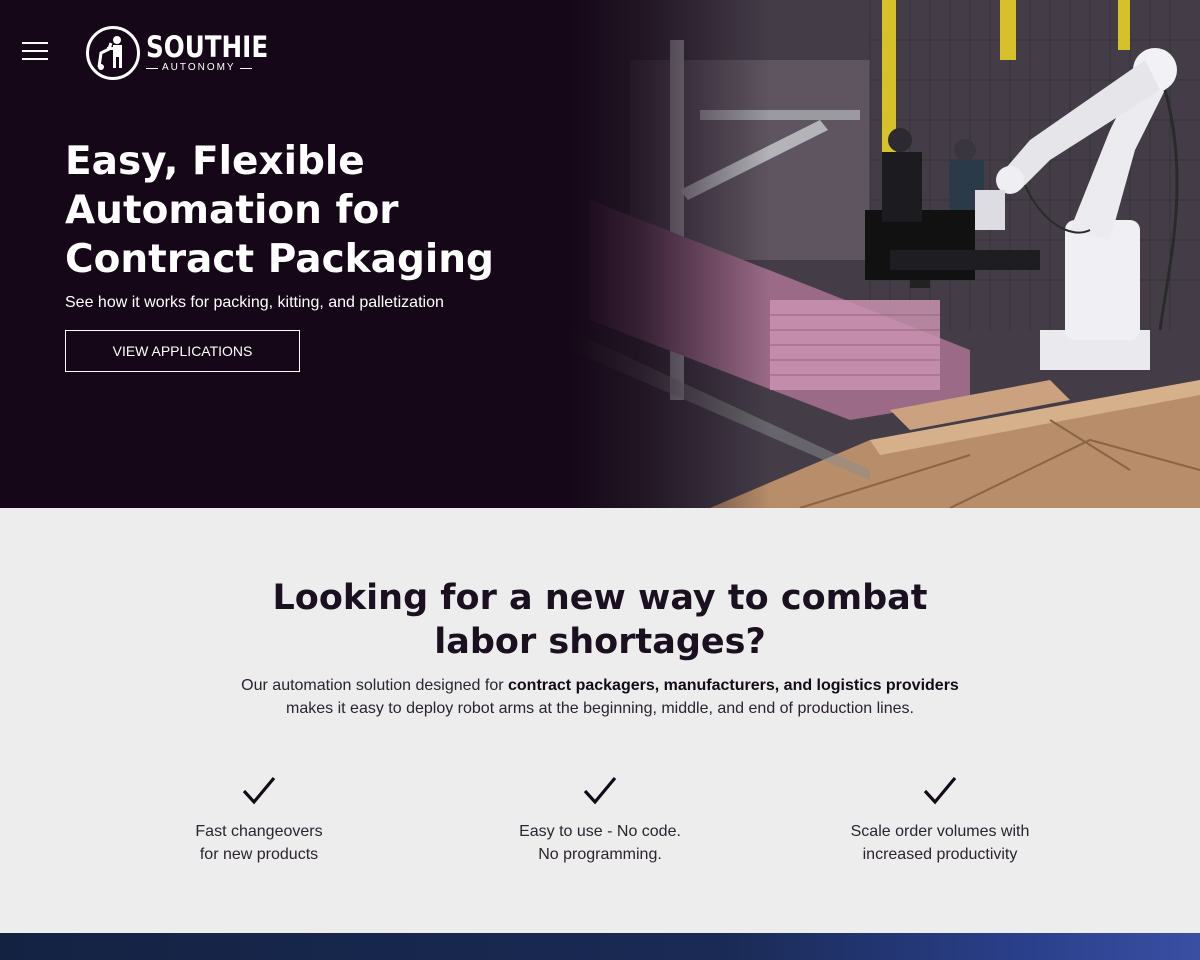 This screenshot has width=1200, height=960. What do you see at coordinates (182, 351) in the screenshot?
I see `view-applications-button: VIEW APPLICATIONS` at bounding box center [182, 351].